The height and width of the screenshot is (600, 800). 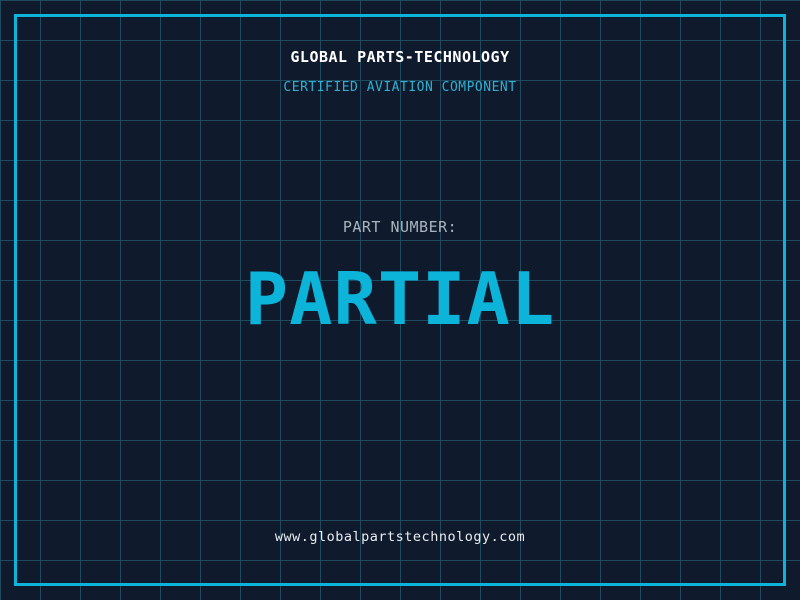 What do you see at coordinates (400, 537) in the screenshot?
I see `website-url: www.globalpartstechnology.com` at bounding box center [400, 537].